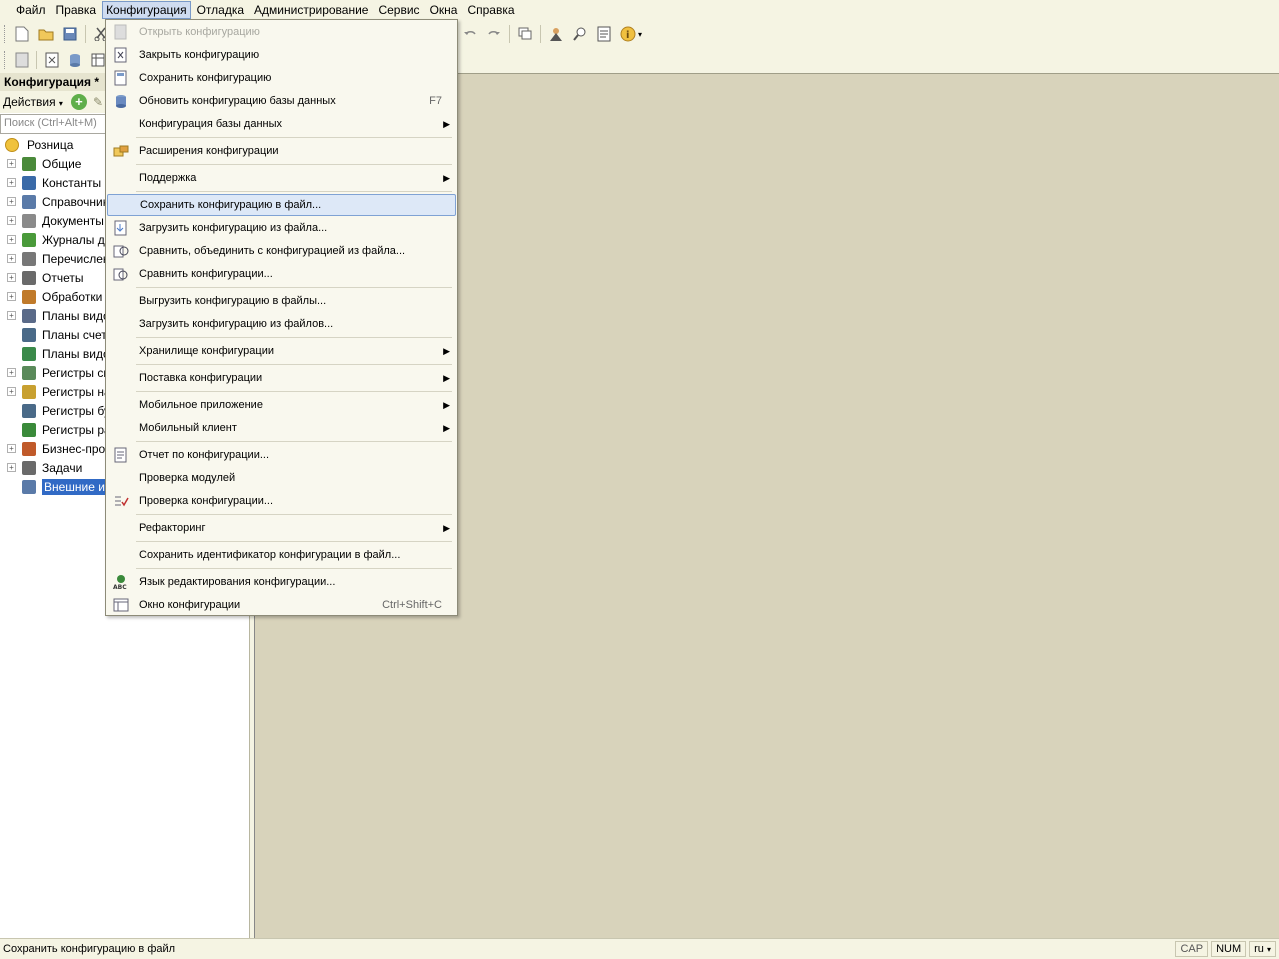  I want to click on undo-icon, so click(470, 34).